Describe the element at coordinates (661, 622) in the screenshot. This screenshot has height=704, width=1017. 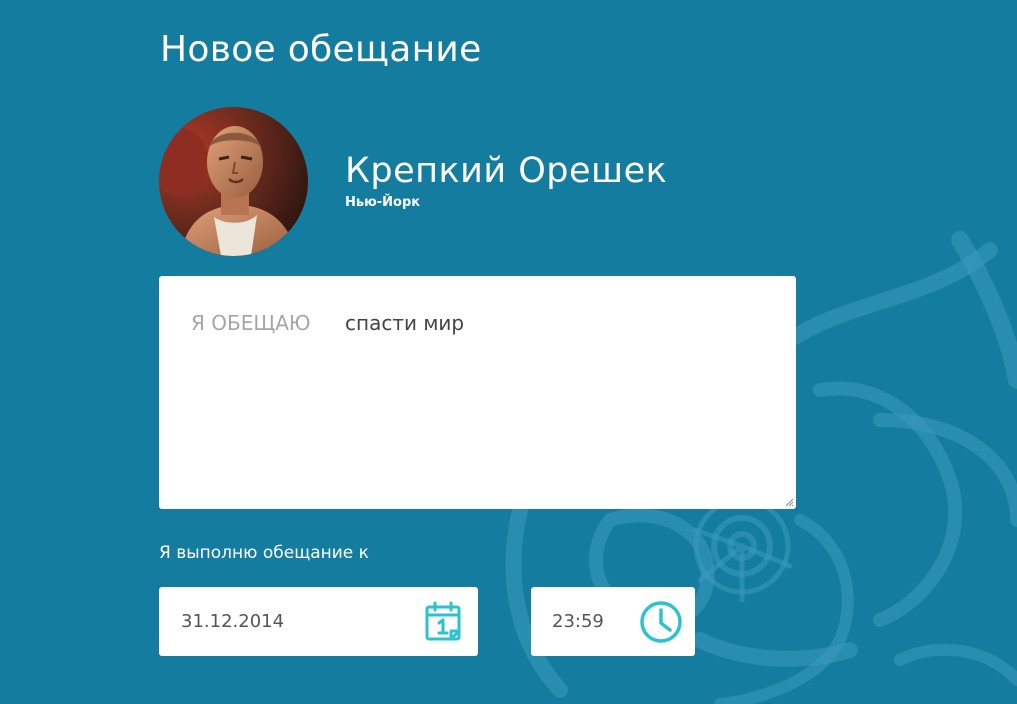
I see `clock-icon` at that location.